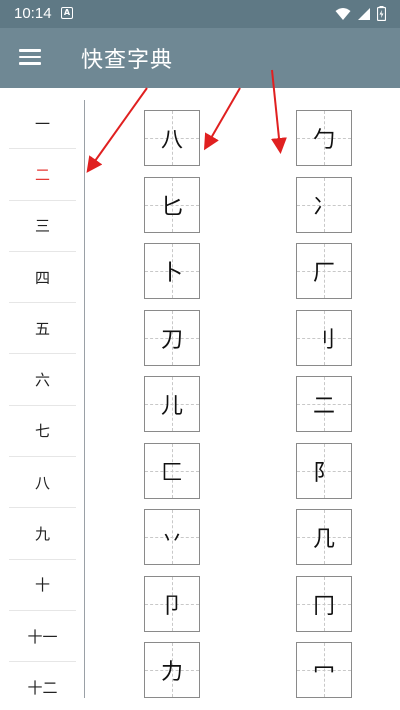  I want to click on character-cell: 阝, so click(324, 470).